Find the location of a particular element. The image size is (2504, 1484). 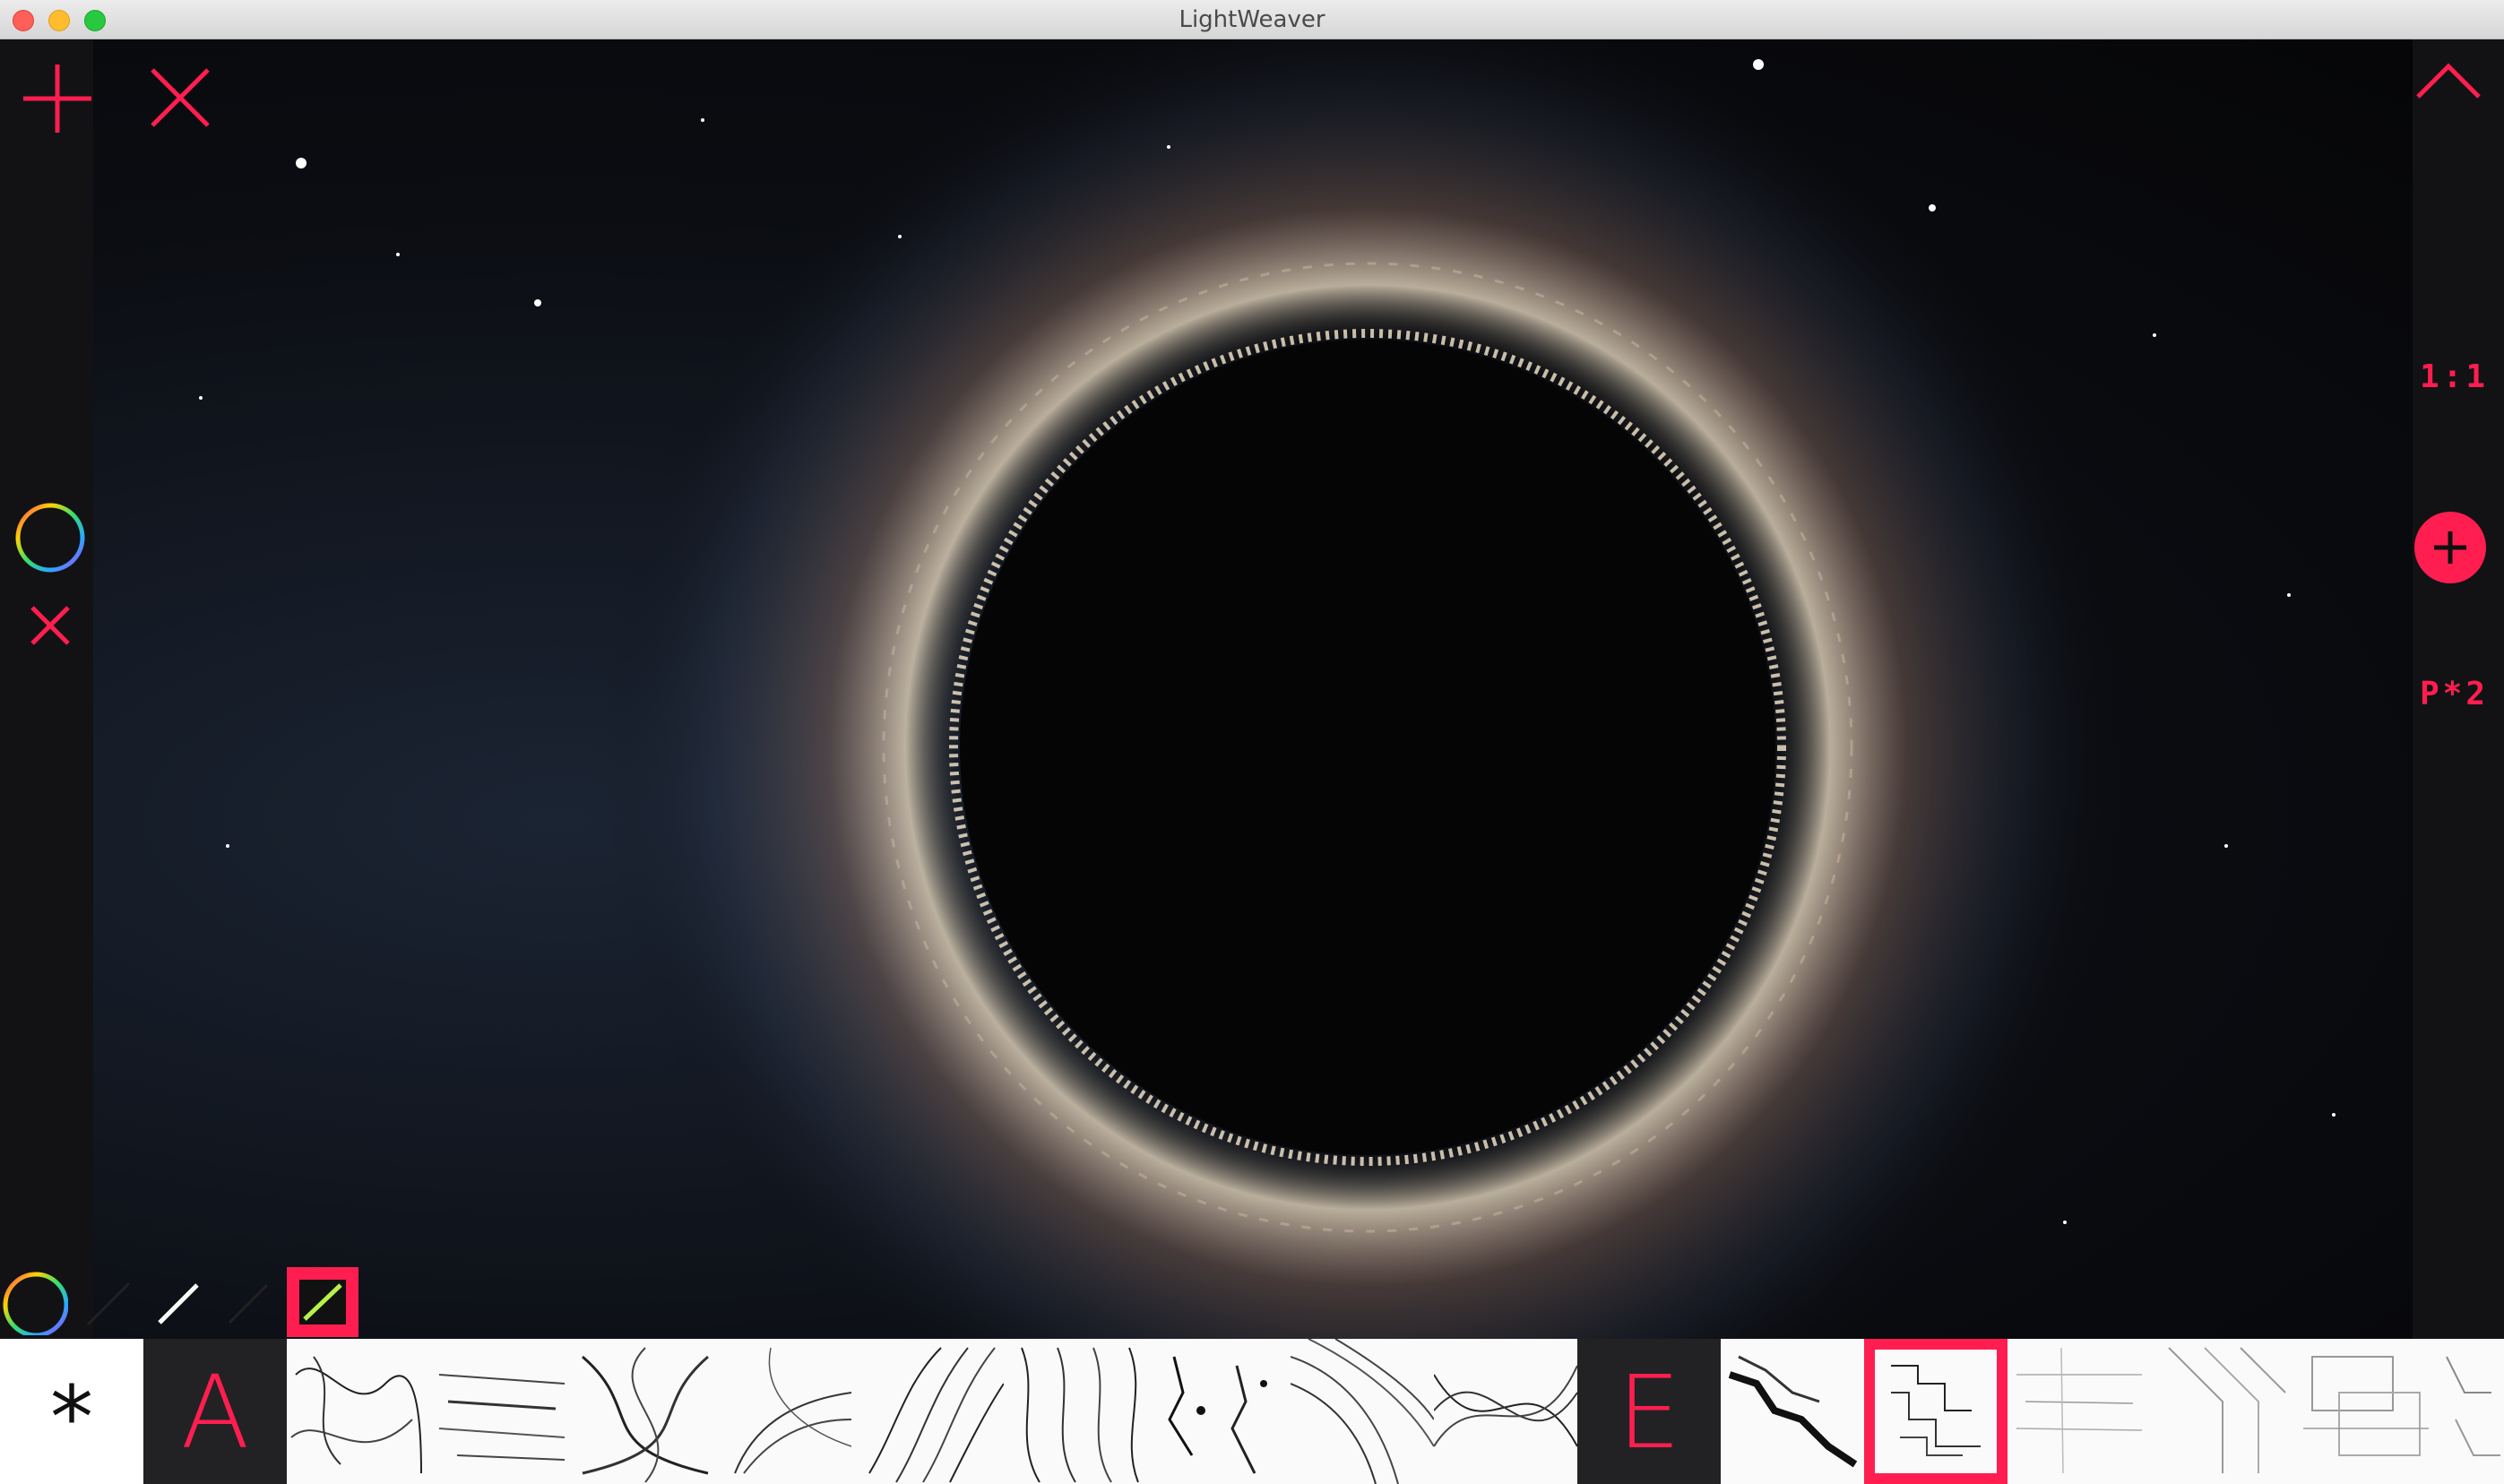

brush-category-e: E is located at coordinates (1649, 1411).